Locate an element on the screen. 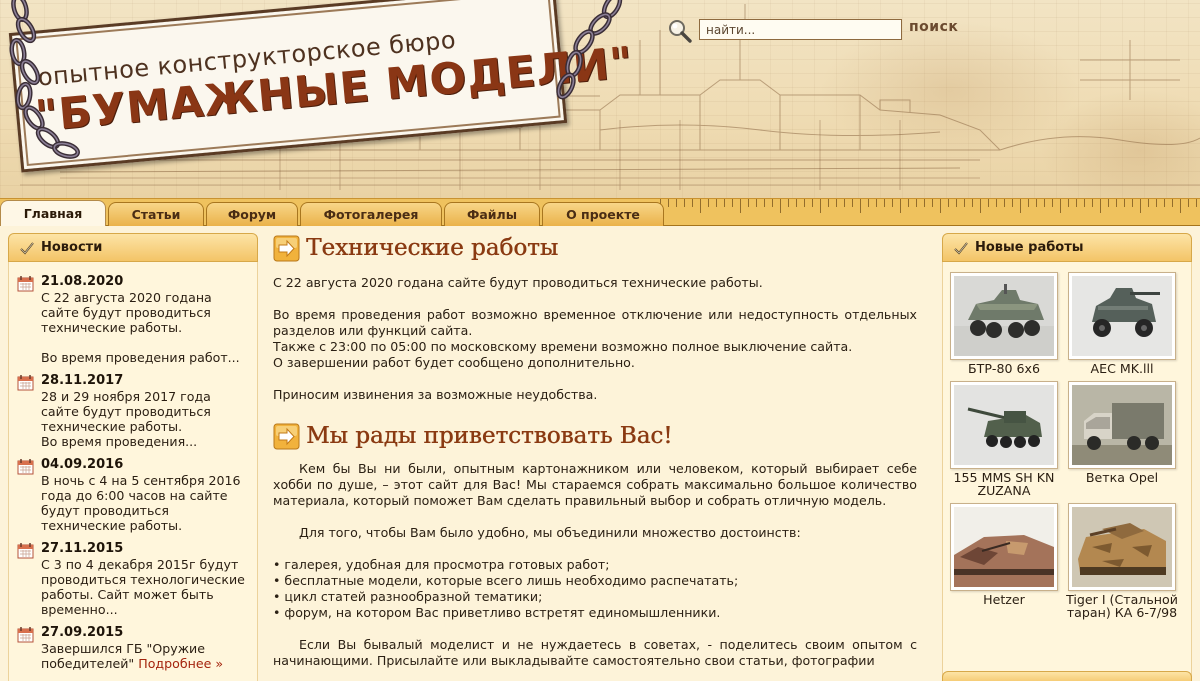 This screenshot has width=1200, height=681. work-item: Ветка Opel is located at coordinates (1122, 439).